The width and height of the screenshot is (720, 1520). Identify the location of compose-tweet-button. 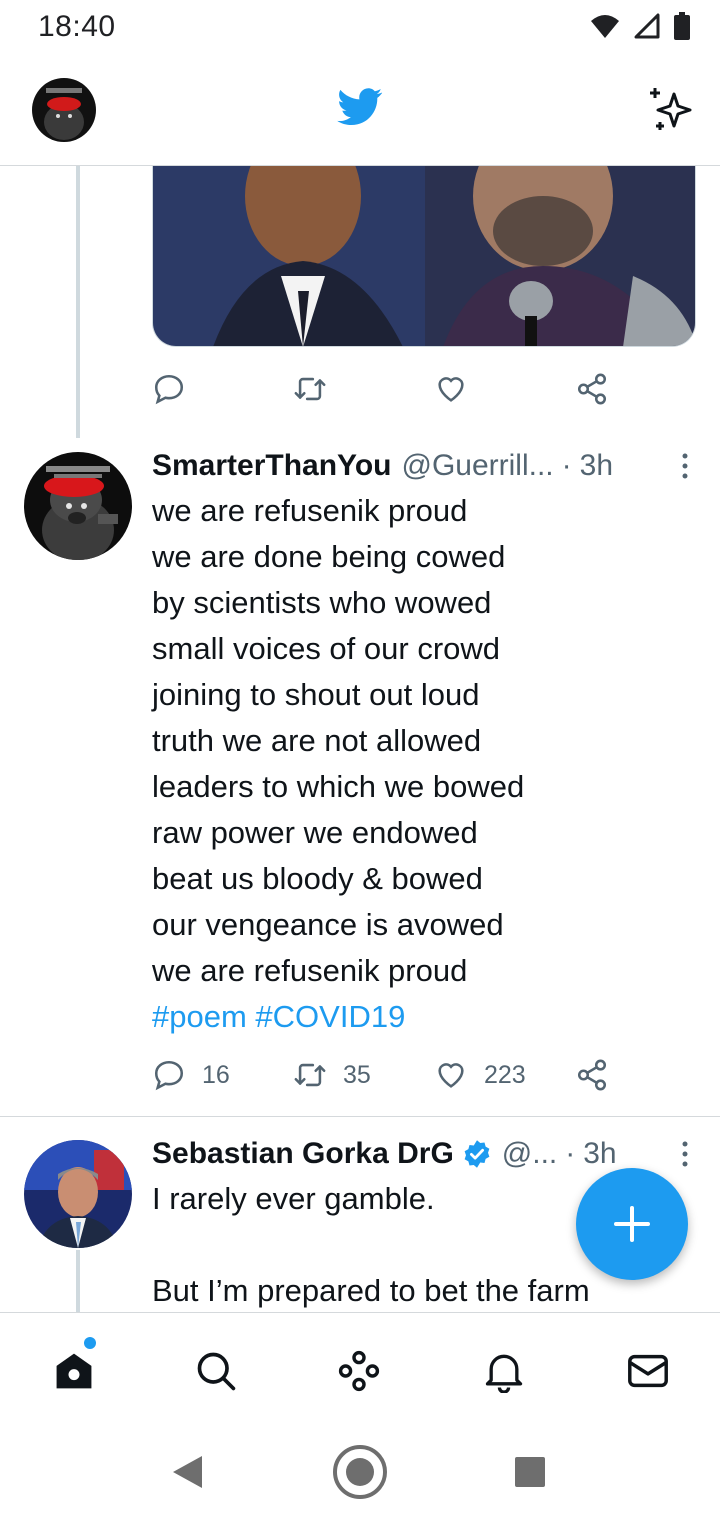
(632, 1224).